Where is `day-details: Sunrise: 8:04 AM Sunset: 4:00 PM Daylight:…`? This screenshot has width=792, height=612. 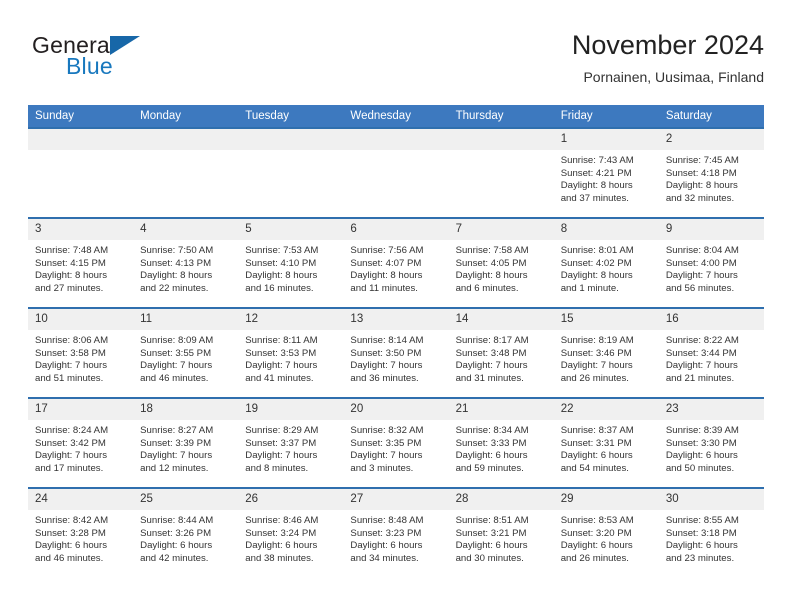 day-details: Sunrise: 8:04 AM Sunset: 4:00 PM Daylight:… is located at coordinates (711, 267).